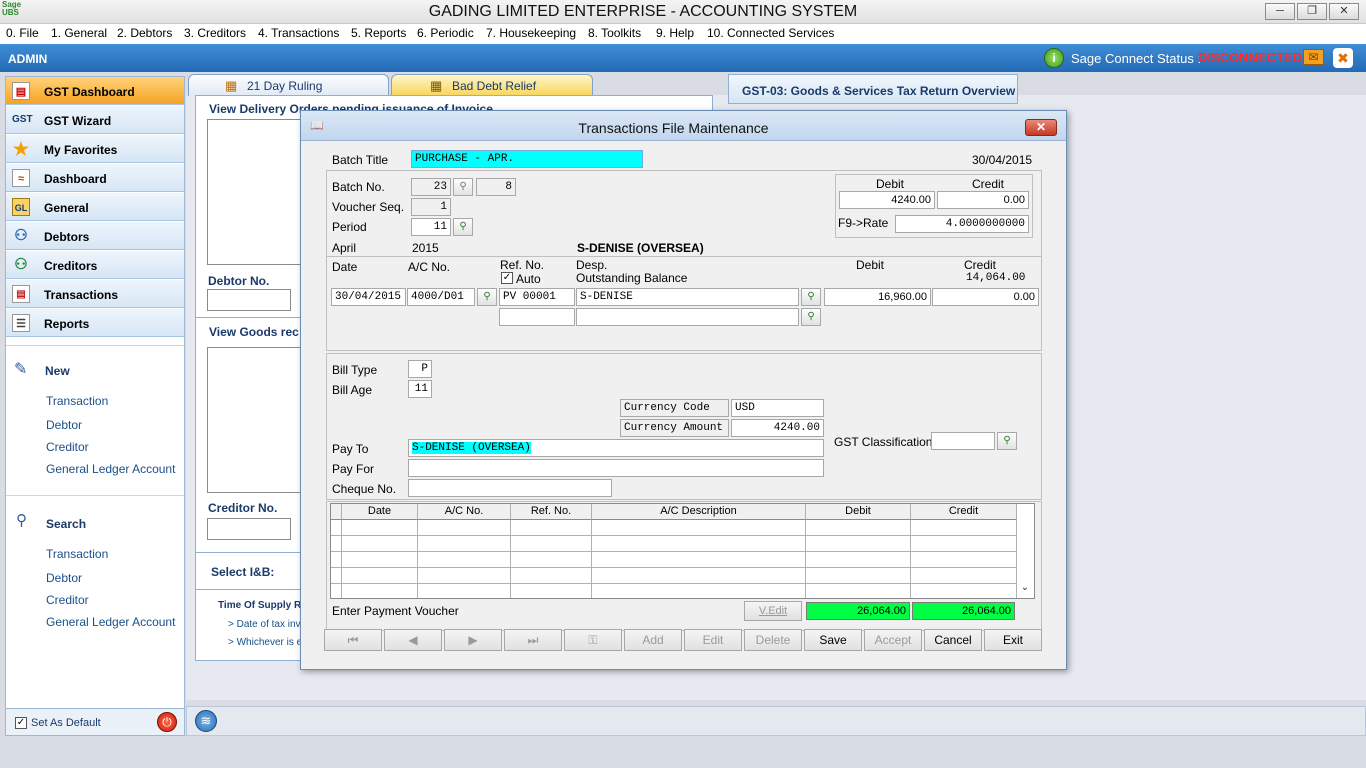 This screenshot has width=1366, height=768. I want to click on grid-header-debit: Debit, so click(858, 512).